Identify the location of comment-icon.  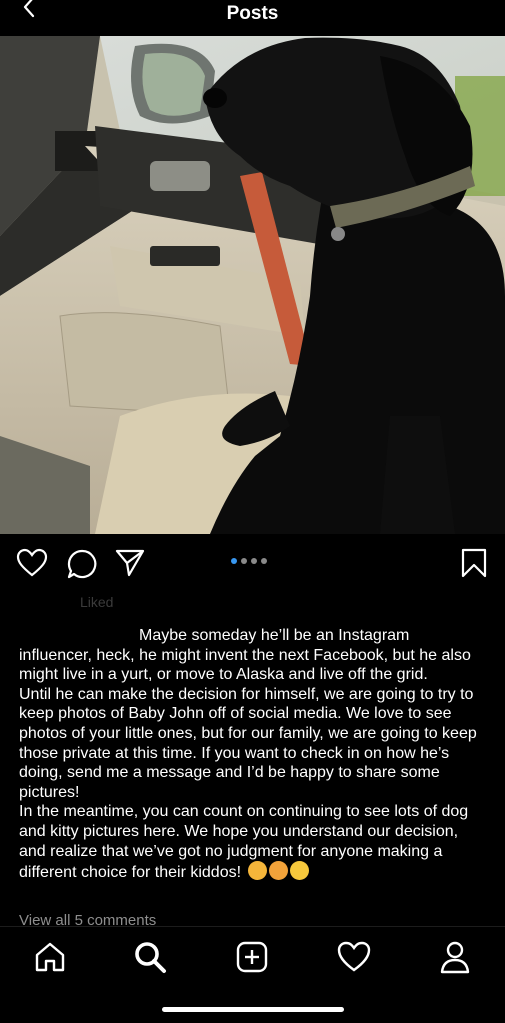
(82, 564).